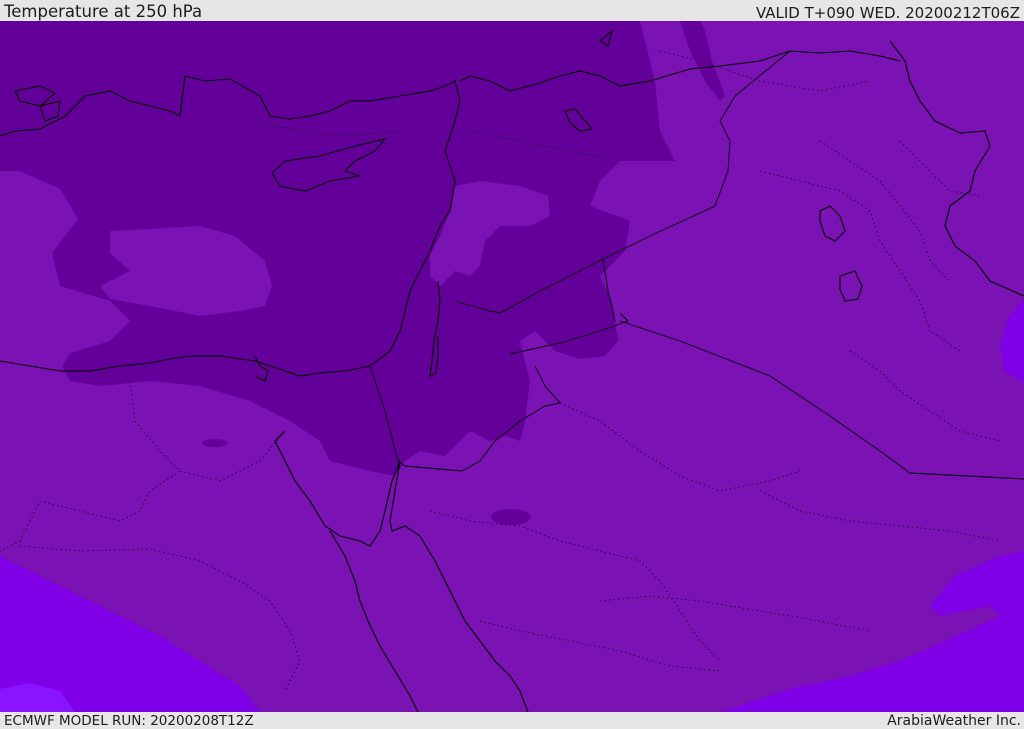 The image size is (1024, 729). What do you see at coordinates (954, 721) in the screenshot?
I see `credit-label: ArabiaWeather Inc.` at bounding box center [954, 721].